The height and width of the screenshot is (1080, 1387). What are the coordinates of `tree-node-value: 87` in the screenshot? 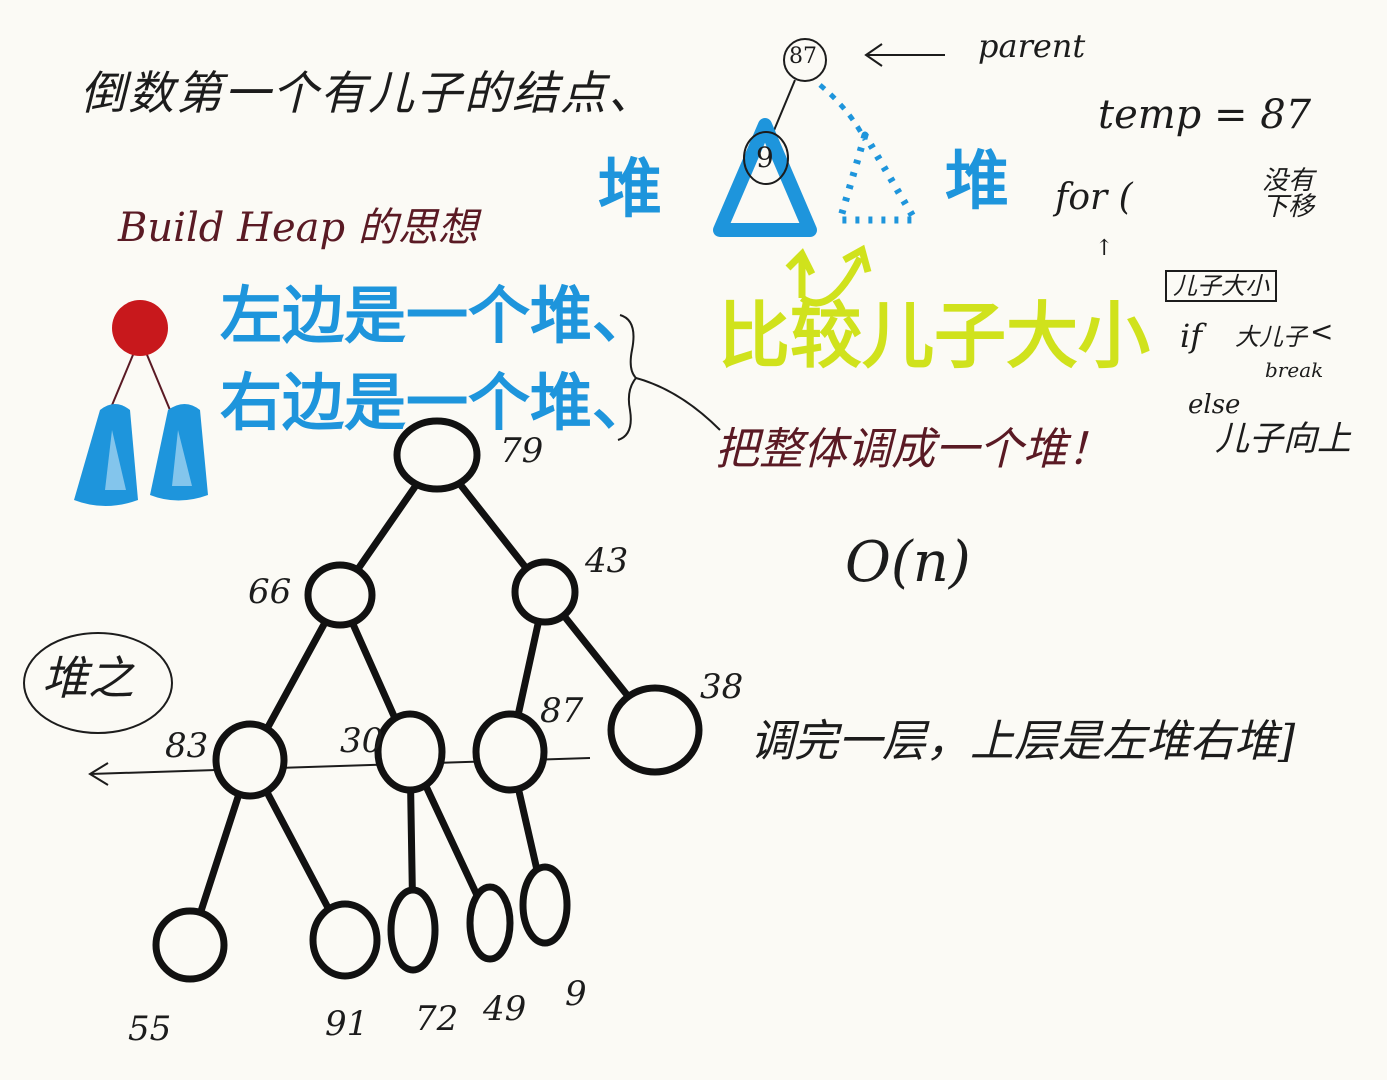 It's located at (562, 711).